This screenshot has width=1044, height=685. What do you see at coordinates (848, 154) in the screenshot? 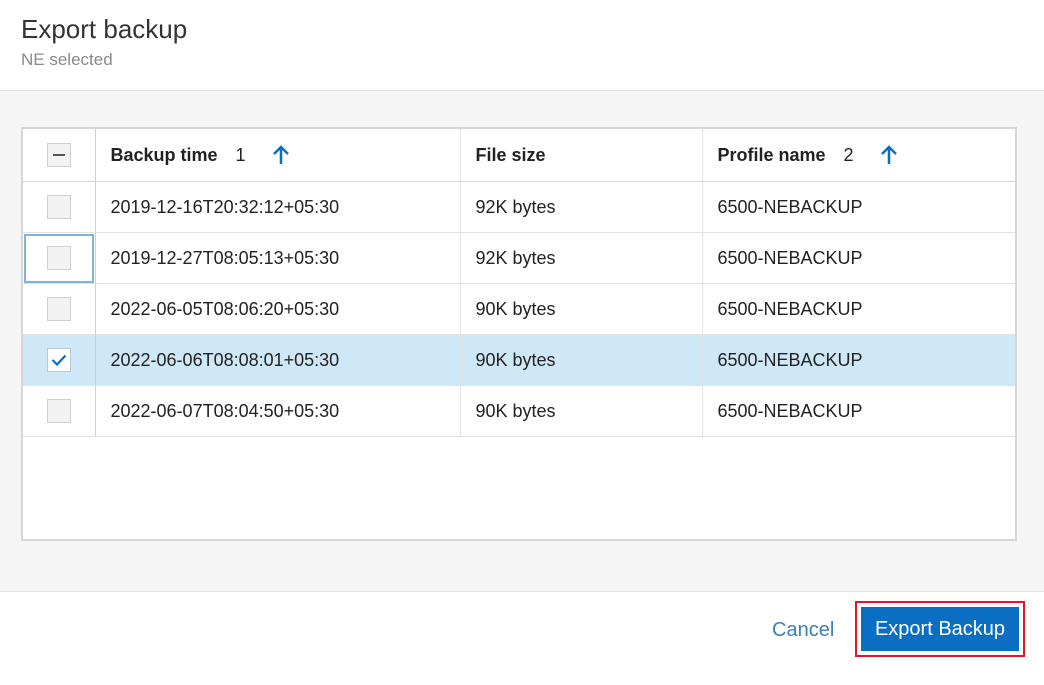
I see `sort-order-number: 2` at bounding box center [848, 154].